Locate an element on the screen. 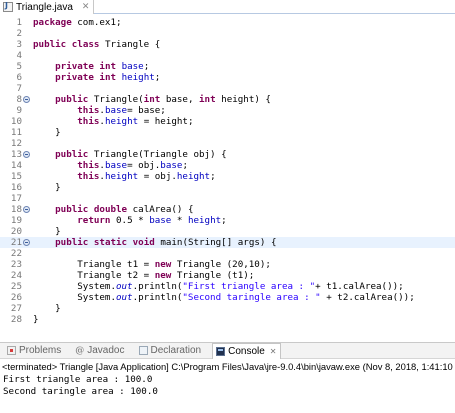  tab-console-label: Console is located at coordinates (246, 351).